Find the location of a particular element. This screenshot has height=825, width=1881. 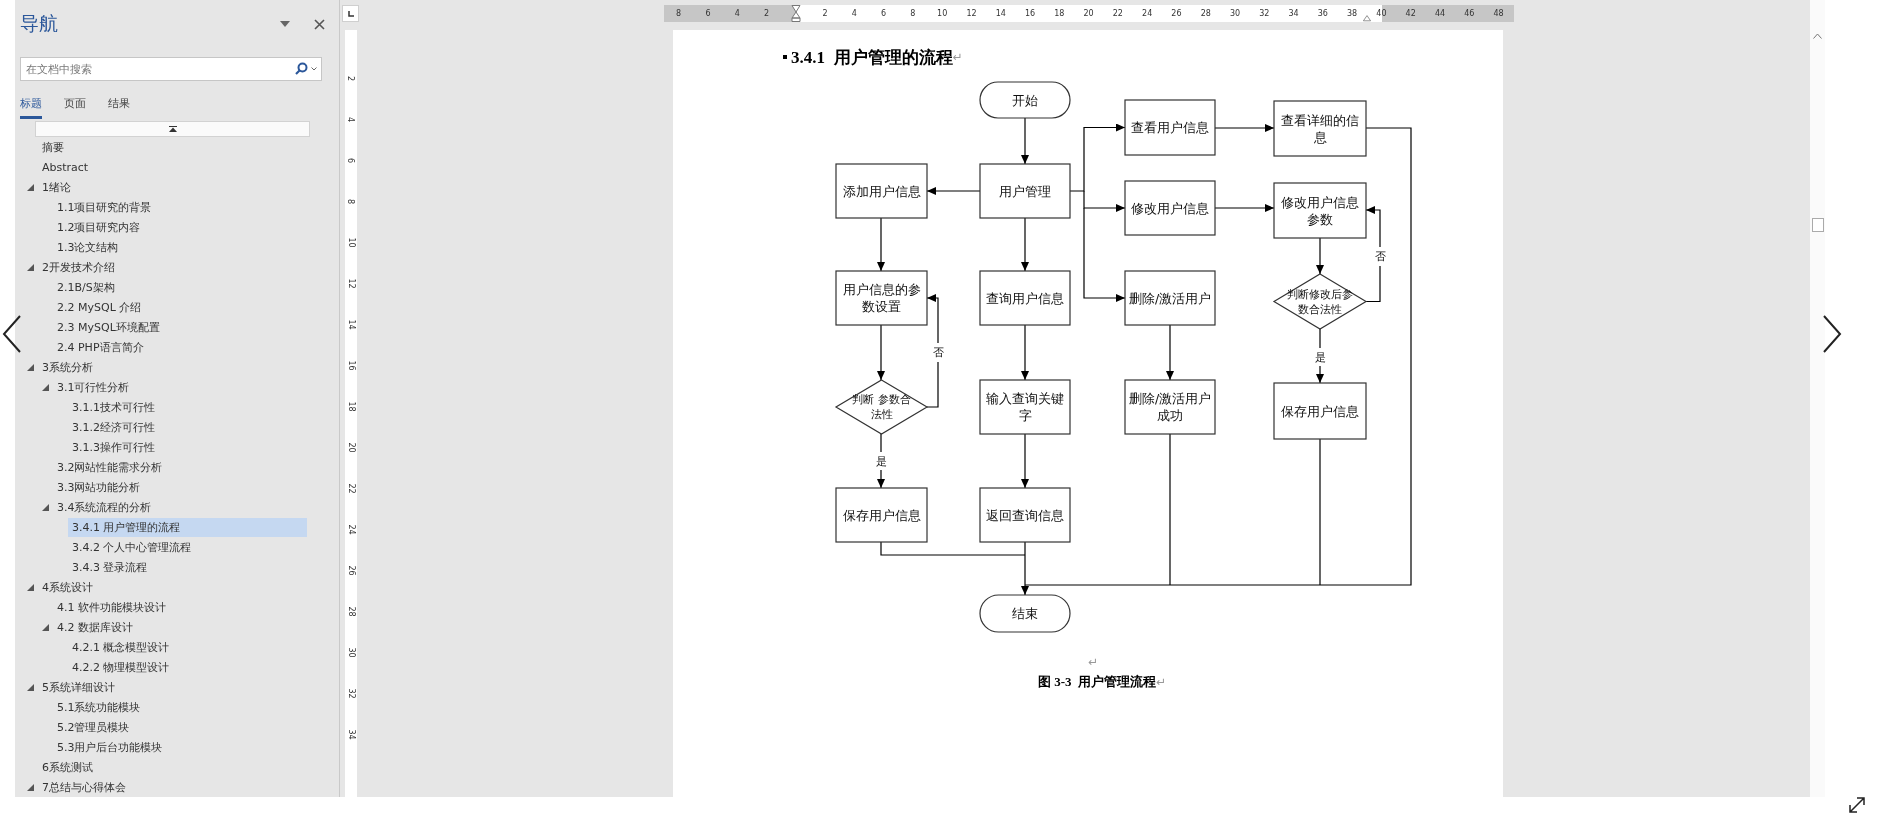

ruler-number: 12 is located at coordinates (351, 283).